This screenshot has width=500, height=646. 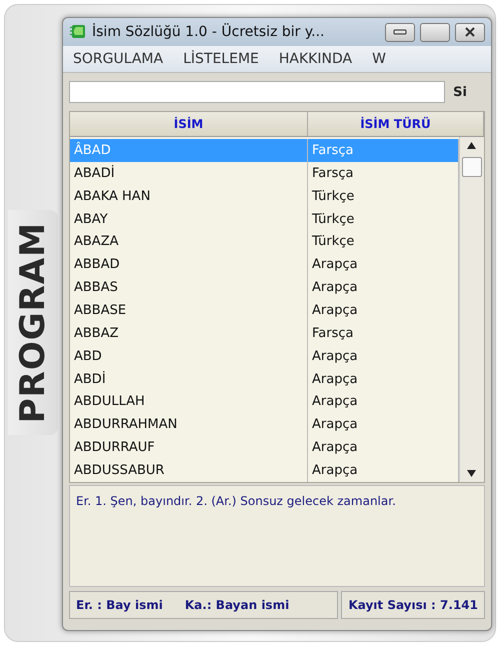 I want to click on side-label: PROGRAM, so click(x=33, y=323).